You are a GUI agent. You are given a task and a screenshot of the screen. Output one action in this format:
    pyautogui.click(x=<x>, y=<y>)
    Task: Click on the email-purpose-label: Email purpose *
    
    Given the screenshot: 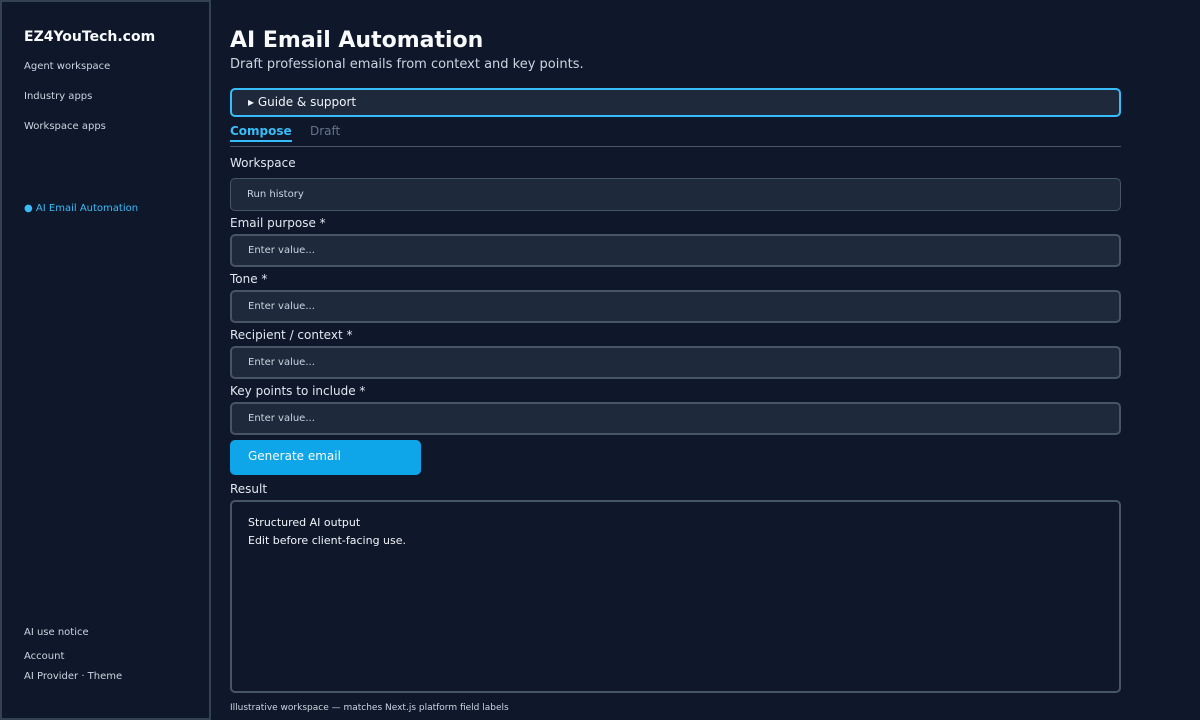 What is the action you would take?
    pyautogui.click(x=278, y=223)
    